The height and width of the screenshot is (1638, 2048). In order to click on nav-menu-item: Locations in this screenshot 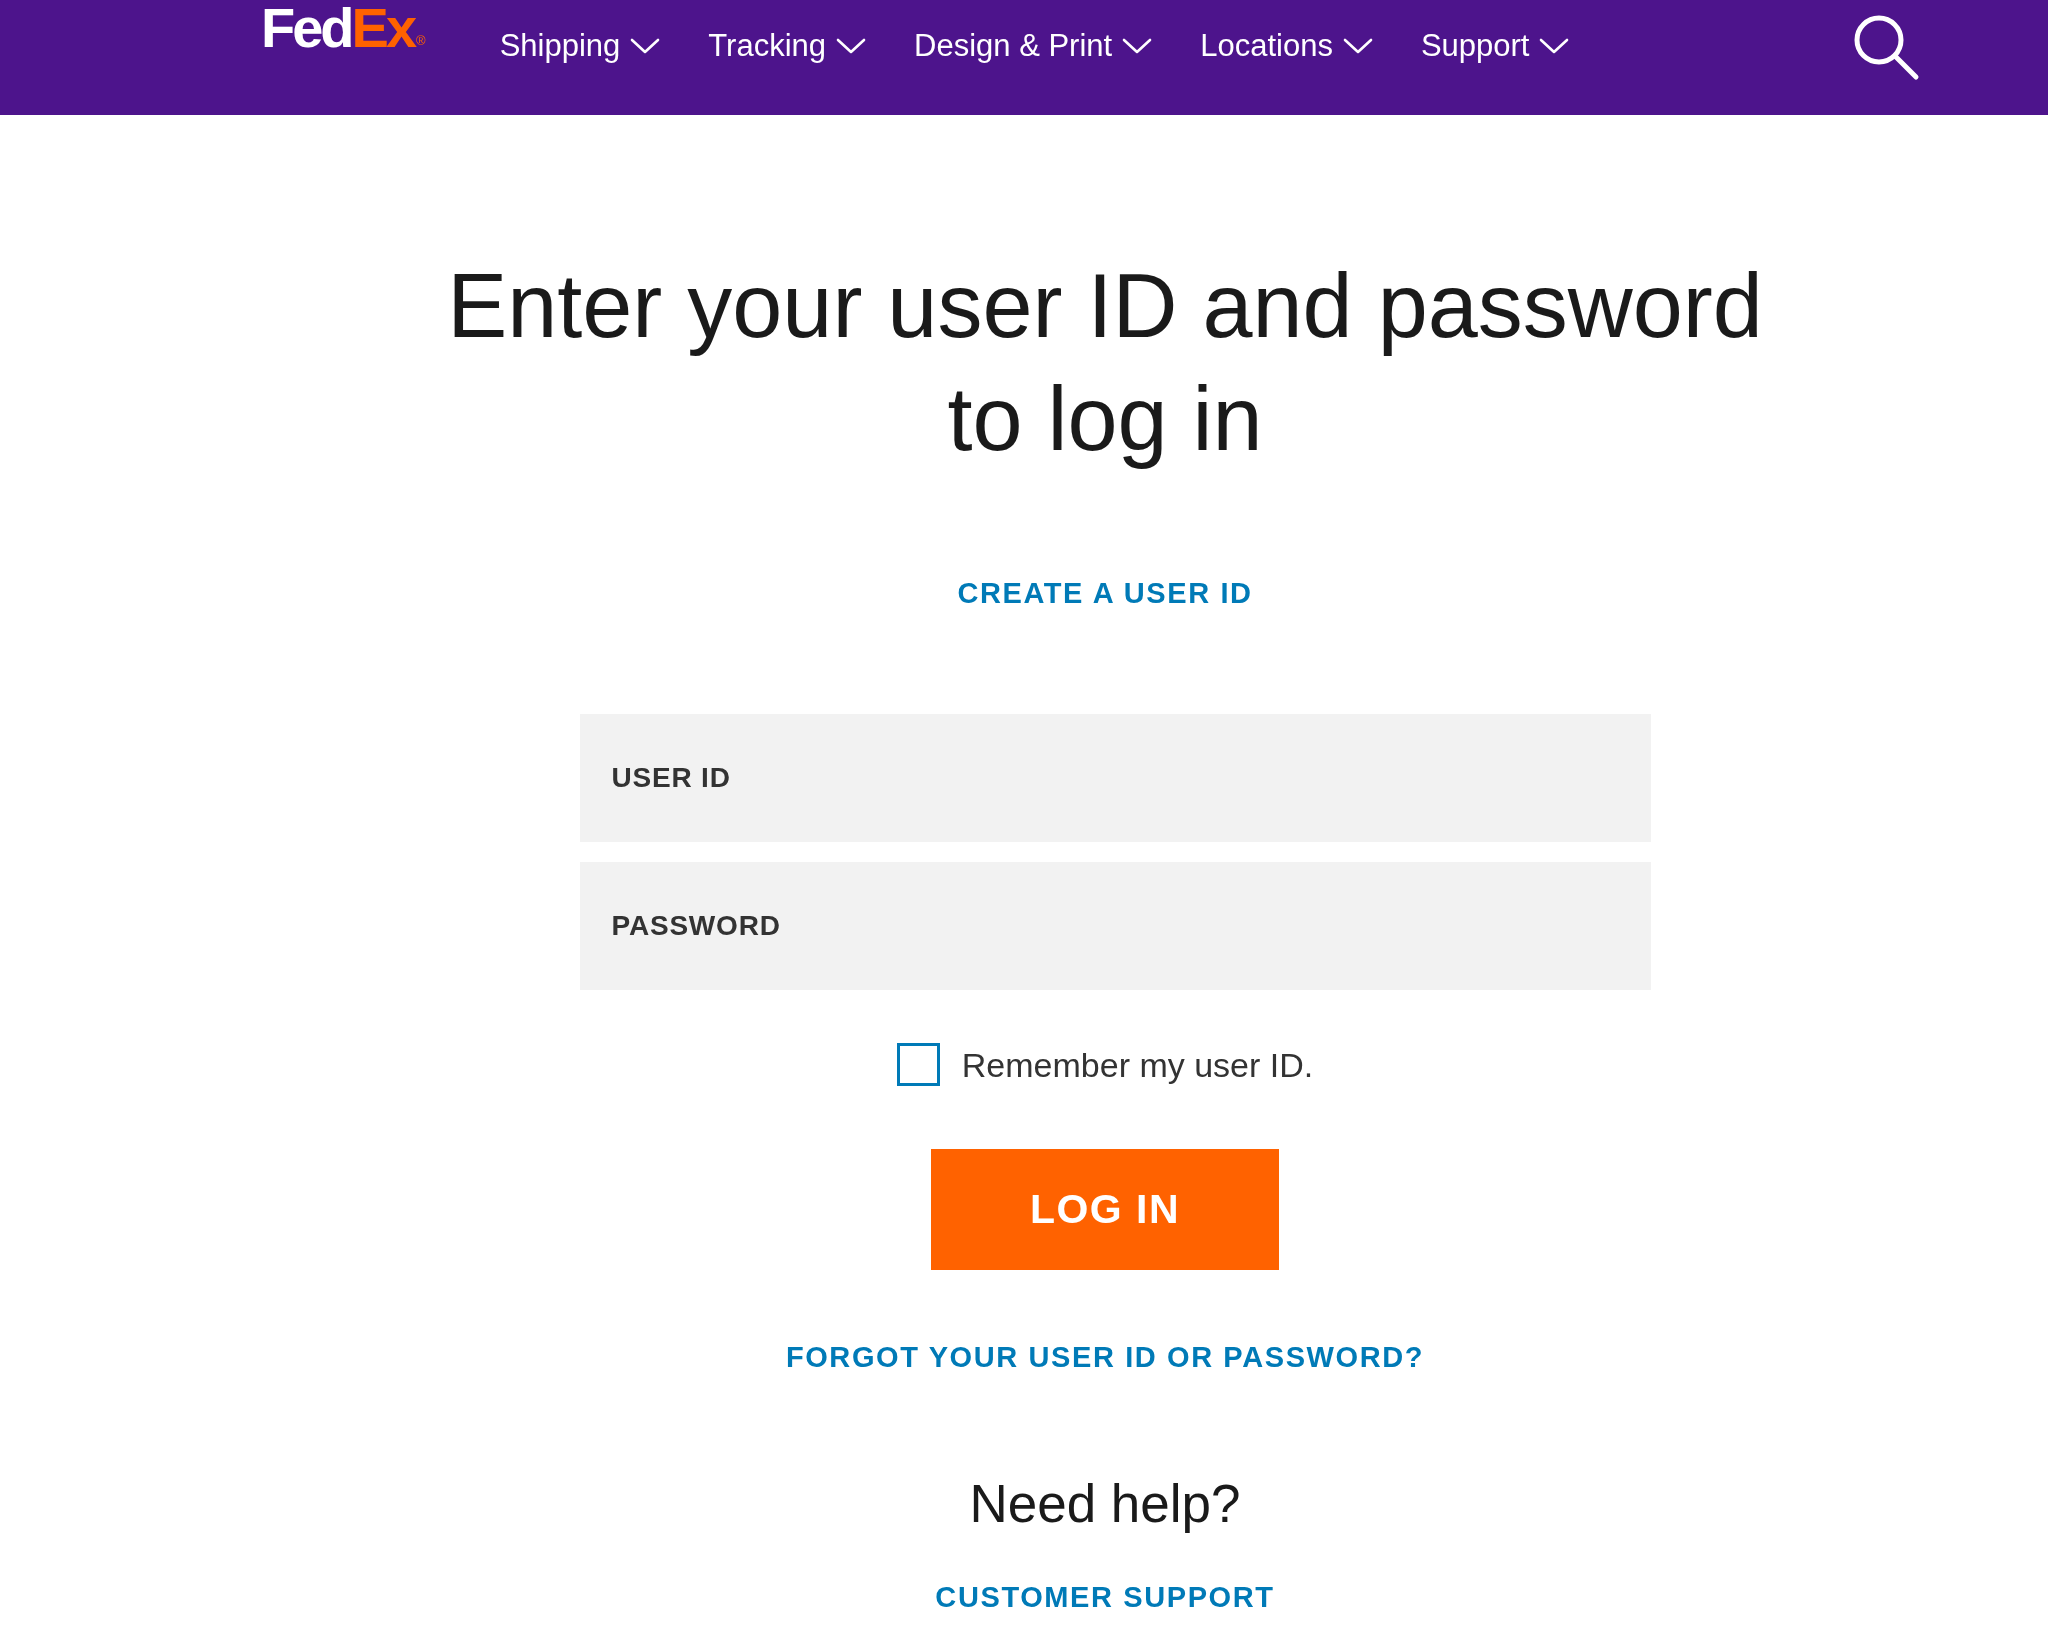, I will do `click(1286, 46)`.